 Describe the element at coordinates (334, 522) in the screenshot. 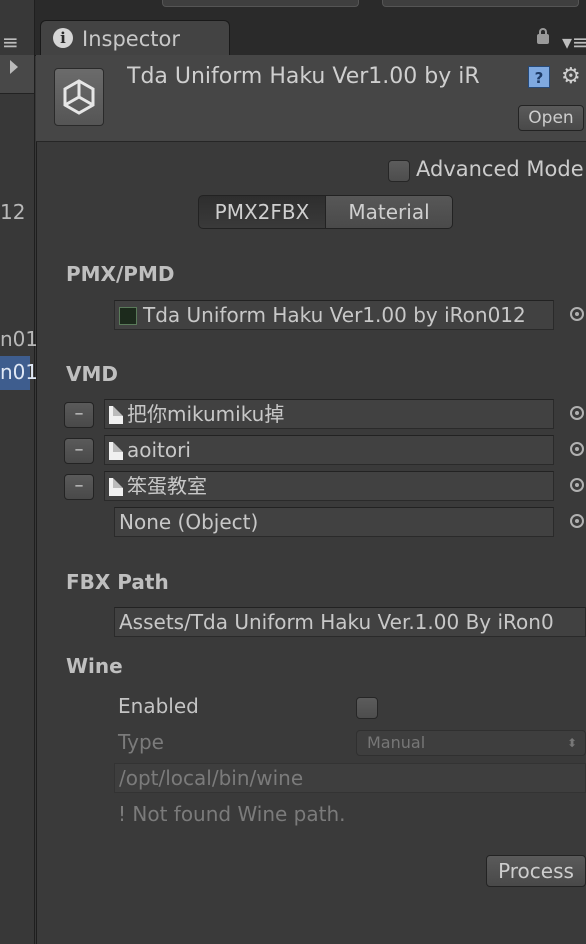

I see `vmd-empty-field: None (Object)` at that location.